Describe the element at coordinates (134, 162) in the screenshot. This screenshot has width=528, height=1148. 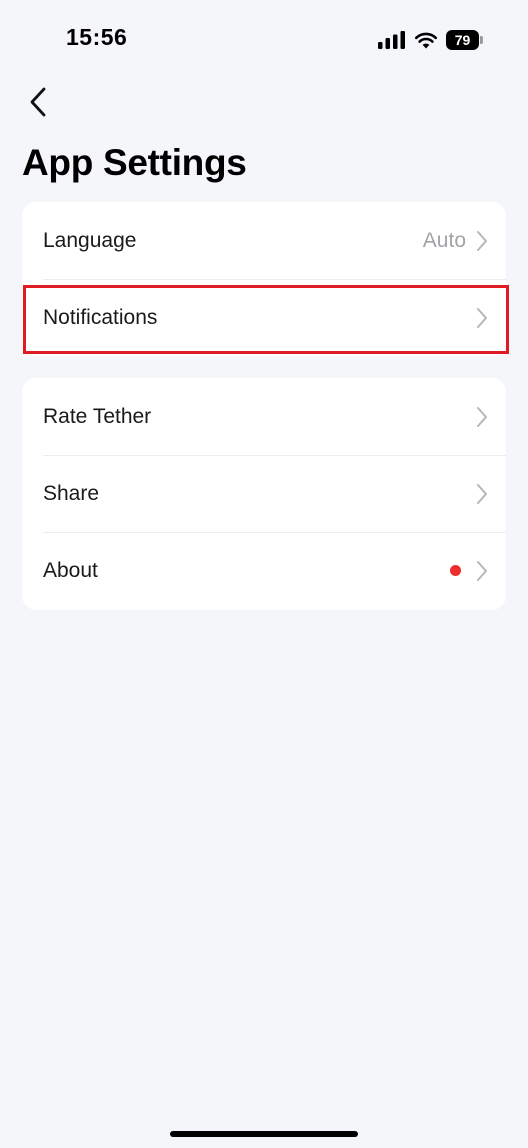
I see `page-title: App Settings` at that location.